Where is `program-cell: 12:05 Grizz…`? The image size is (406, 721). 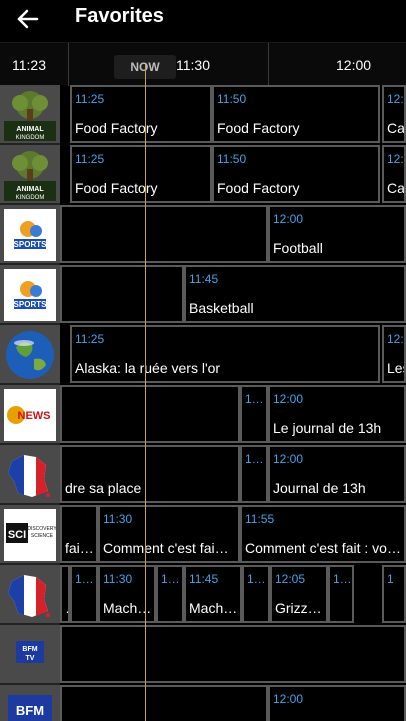 program-cell: 12:05 Grizz… is located at coordinates (299, 594).